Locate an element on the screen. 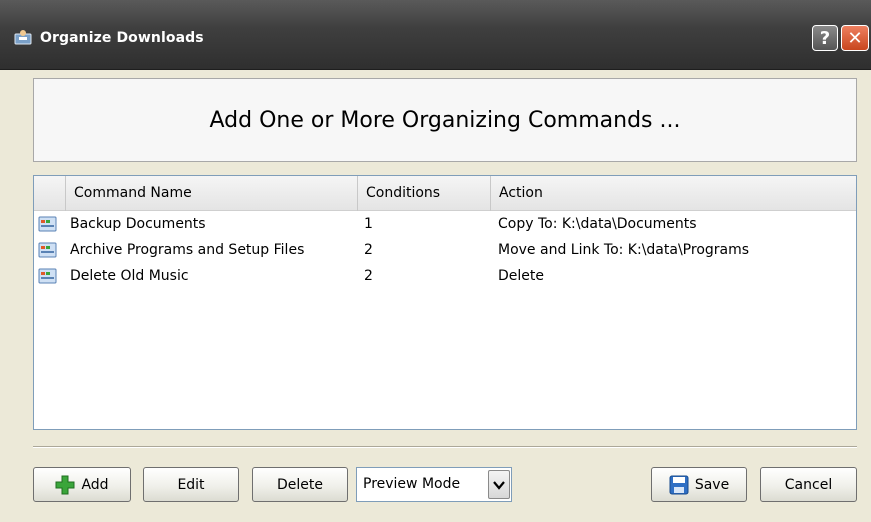 This screenshot has width=871, height=522. column-header-action: Action is located at coordinates (673, 193).